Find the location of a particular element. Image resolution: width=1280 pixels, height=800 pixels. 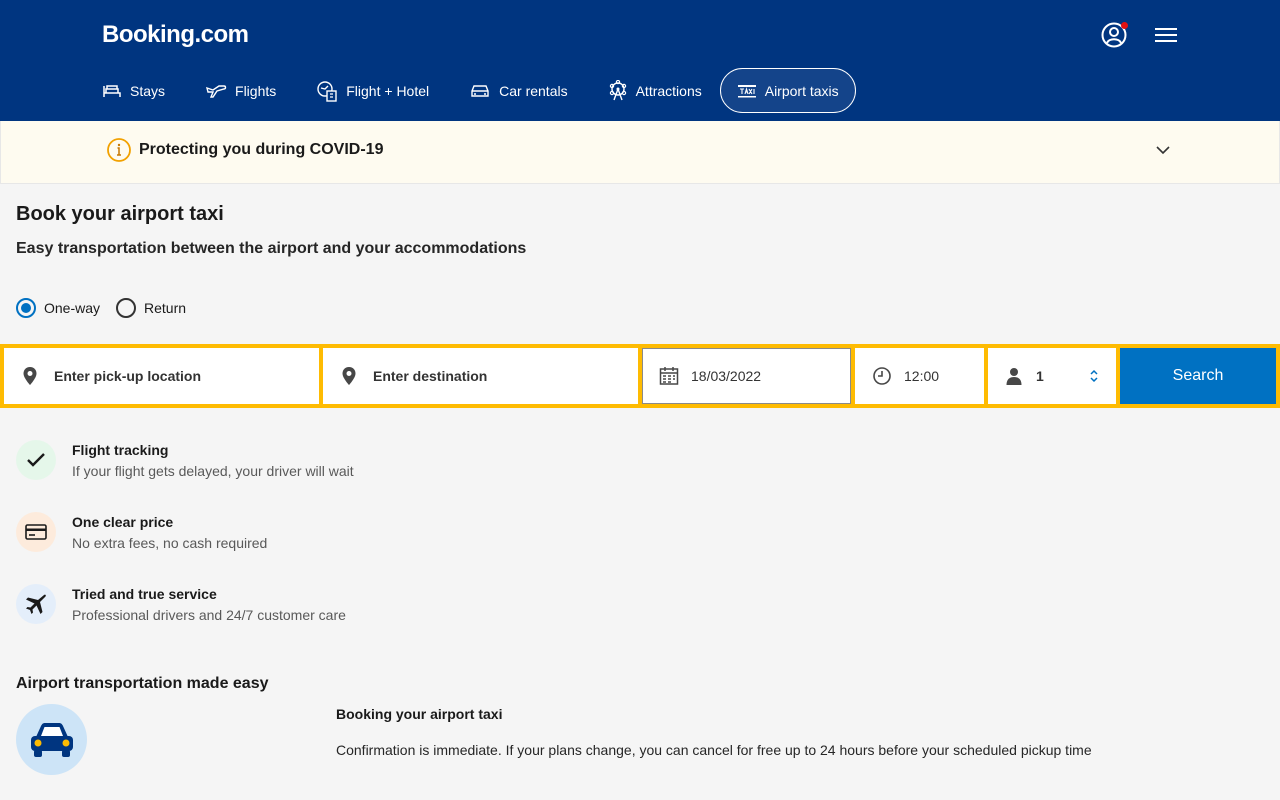

car-illustration is located at coordinates (51, 739).